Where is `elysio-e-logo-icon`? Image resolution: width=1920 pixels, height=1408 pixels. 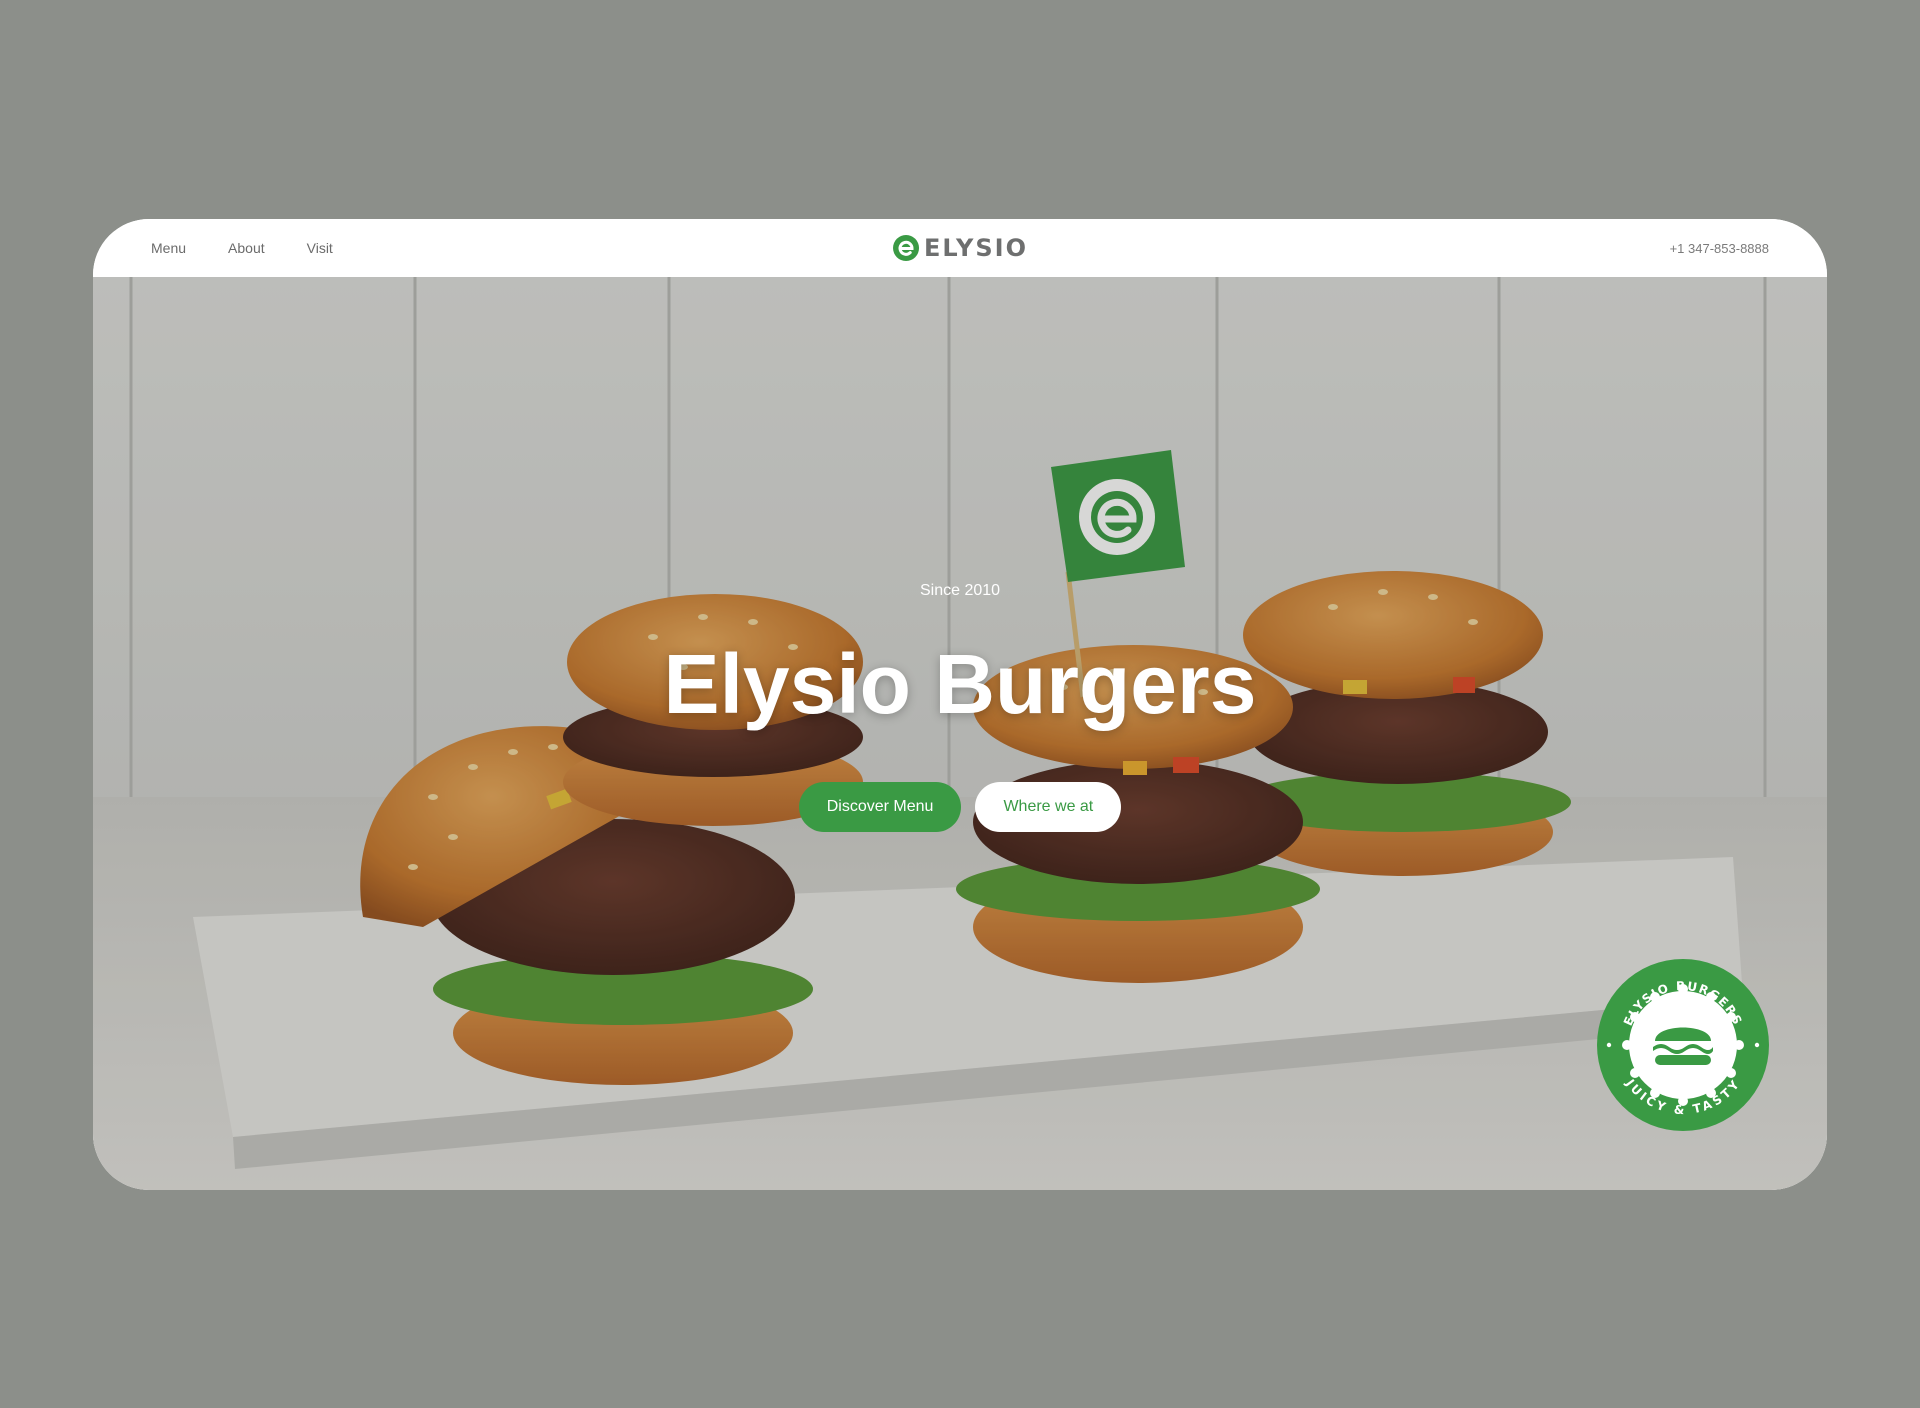 elysio-e-logo-icon is located at coordinates (906, 248).